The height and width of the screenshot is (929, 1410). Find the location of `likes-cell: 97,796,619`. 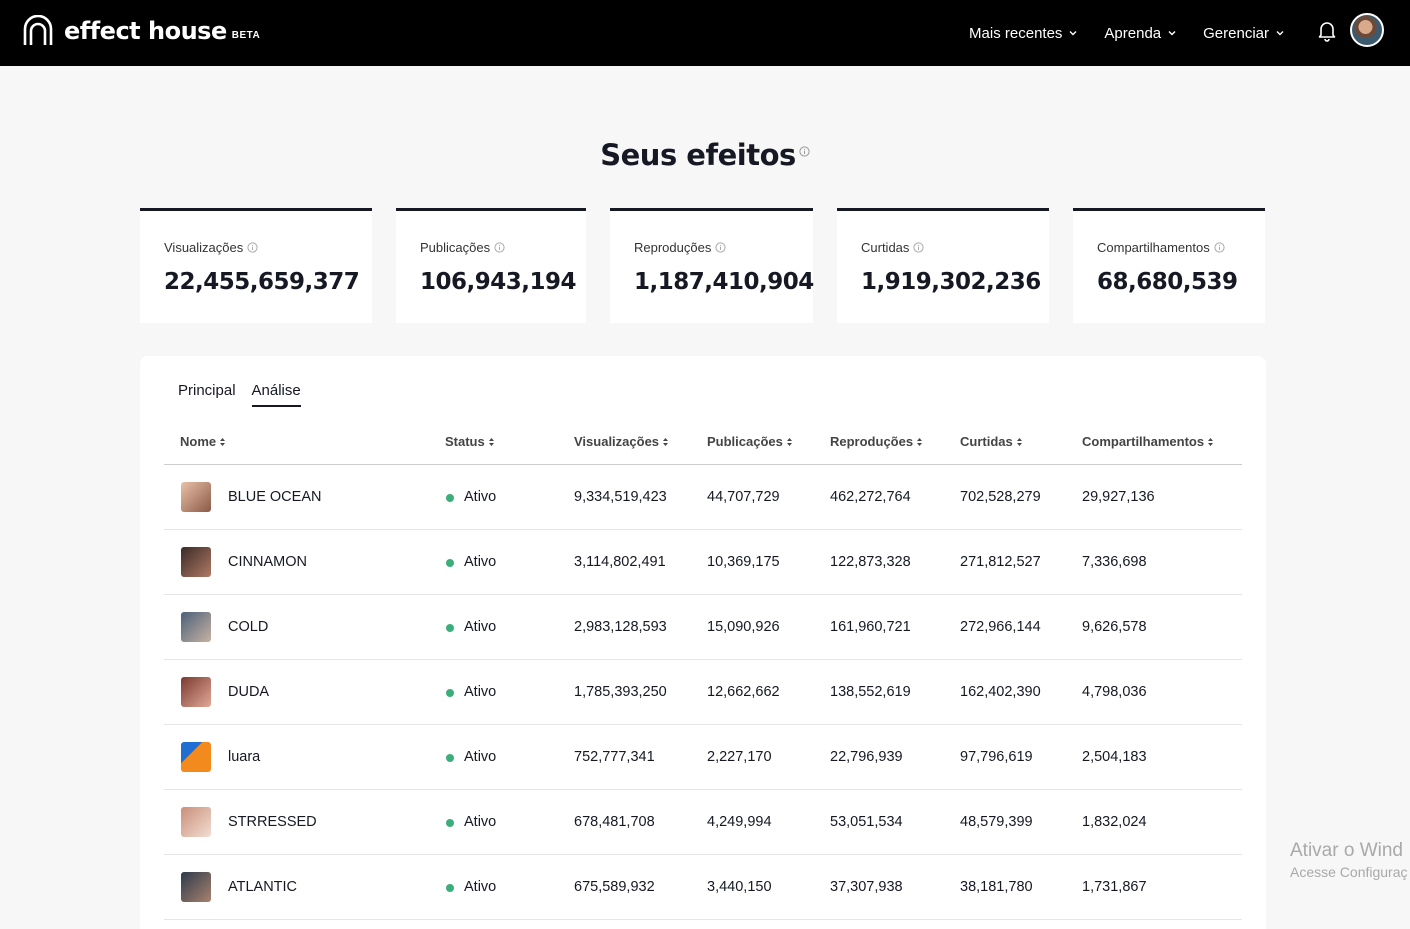

likes-cell: 97,796,619 is located at coordinates (996, 757).